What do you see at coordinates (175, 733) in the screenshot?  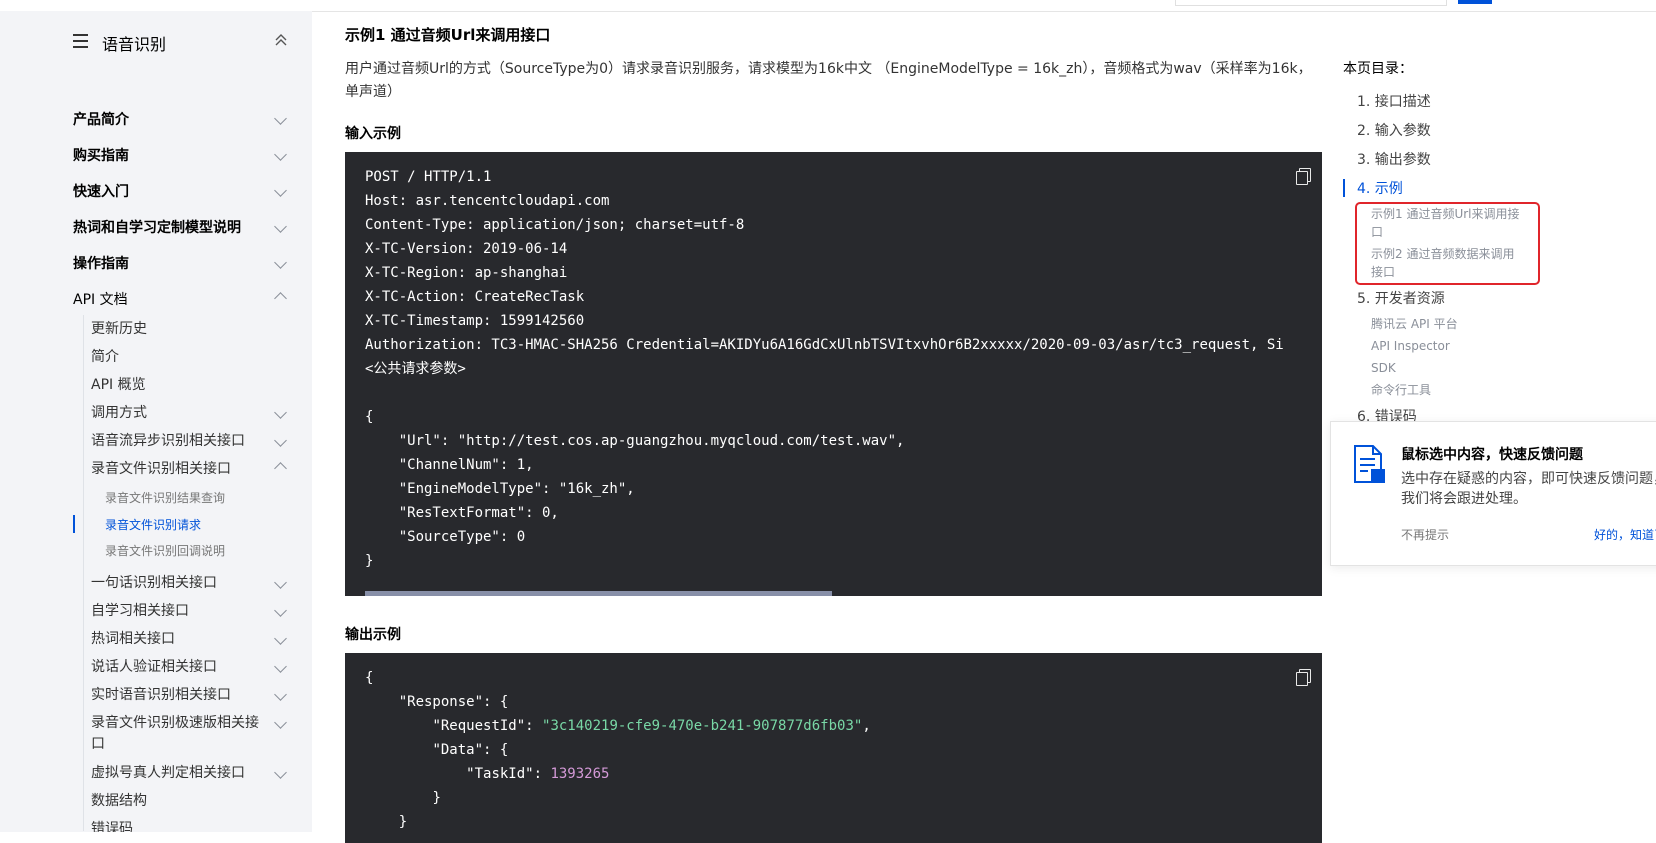 I see `sidebar-item-label: 录音文件识别极速版相关接口` at bounding box center [175, 733].